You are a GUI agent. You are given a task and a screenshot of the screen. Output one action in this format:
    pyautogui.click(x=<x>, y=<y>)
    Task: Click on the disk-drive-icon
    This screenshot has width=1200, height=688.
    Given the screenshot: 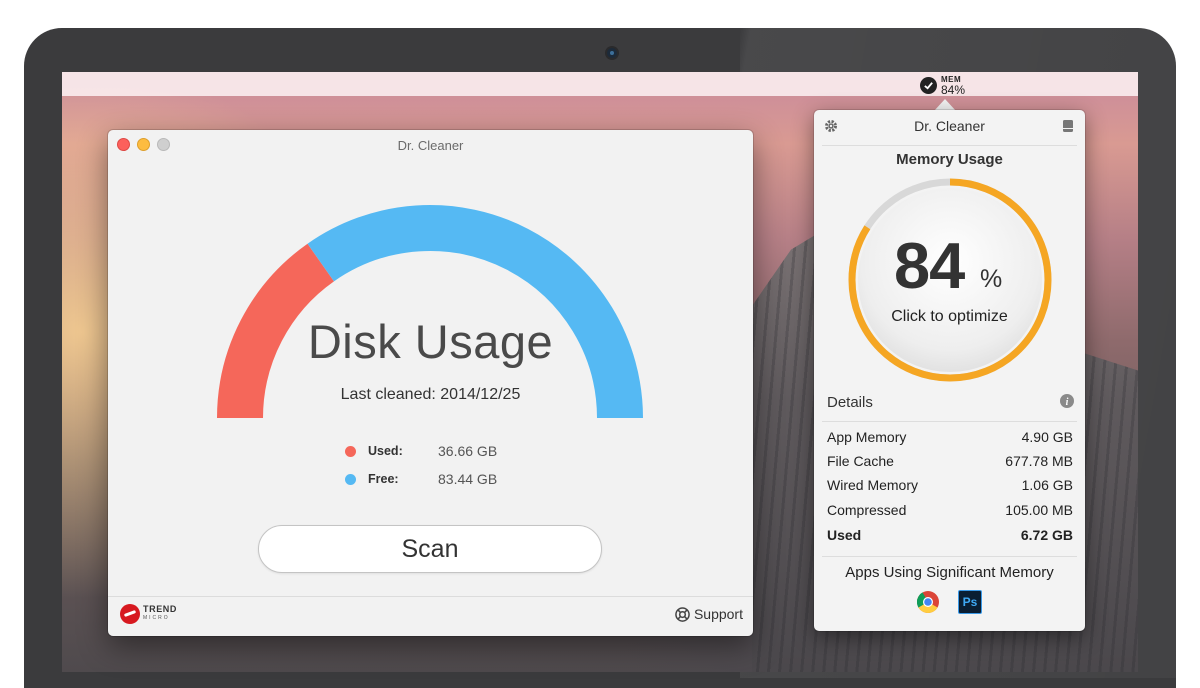 What is the action you would take?
    pyautogui.click(x=1068, y=126)
    